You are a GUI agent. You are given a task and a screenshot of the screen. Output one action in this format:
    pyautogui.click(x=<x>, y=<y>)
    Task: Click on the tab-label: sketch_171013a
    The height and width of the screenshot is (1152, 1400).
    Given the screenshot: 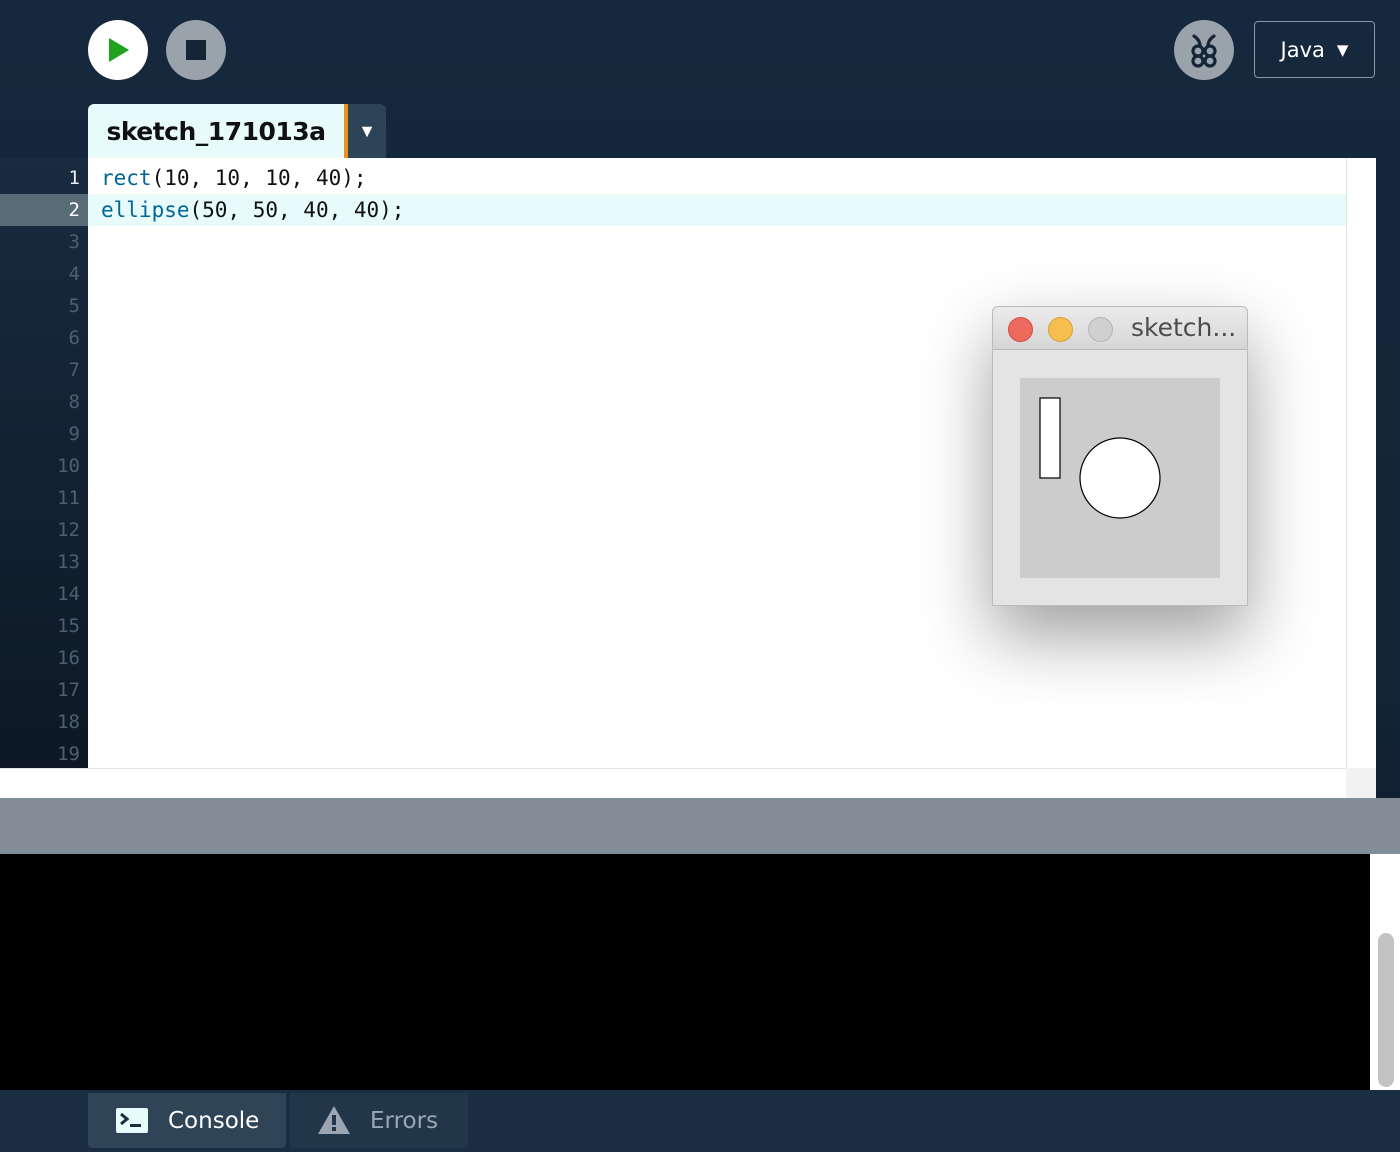 What is the action you would take?
    pyautogui.click(x=216, y=131)
    